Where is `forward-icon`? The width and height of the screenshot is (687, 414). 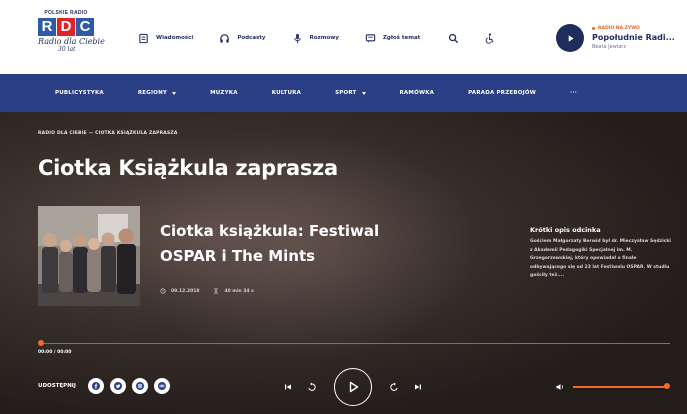 forward-icon is located at coordinates (394, 386).